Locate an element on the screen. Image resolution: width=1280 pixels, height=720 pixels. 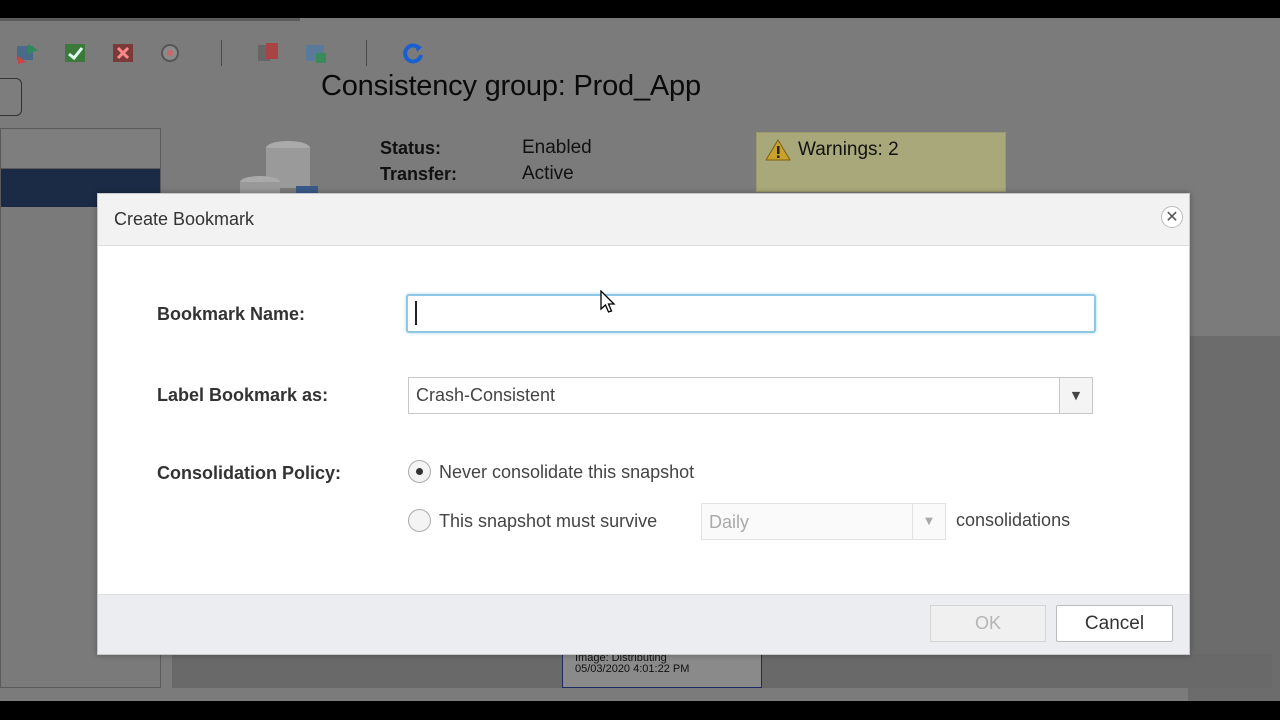
bookmark-name-label: Bookmark Name: is located at coordinates (231, 314).